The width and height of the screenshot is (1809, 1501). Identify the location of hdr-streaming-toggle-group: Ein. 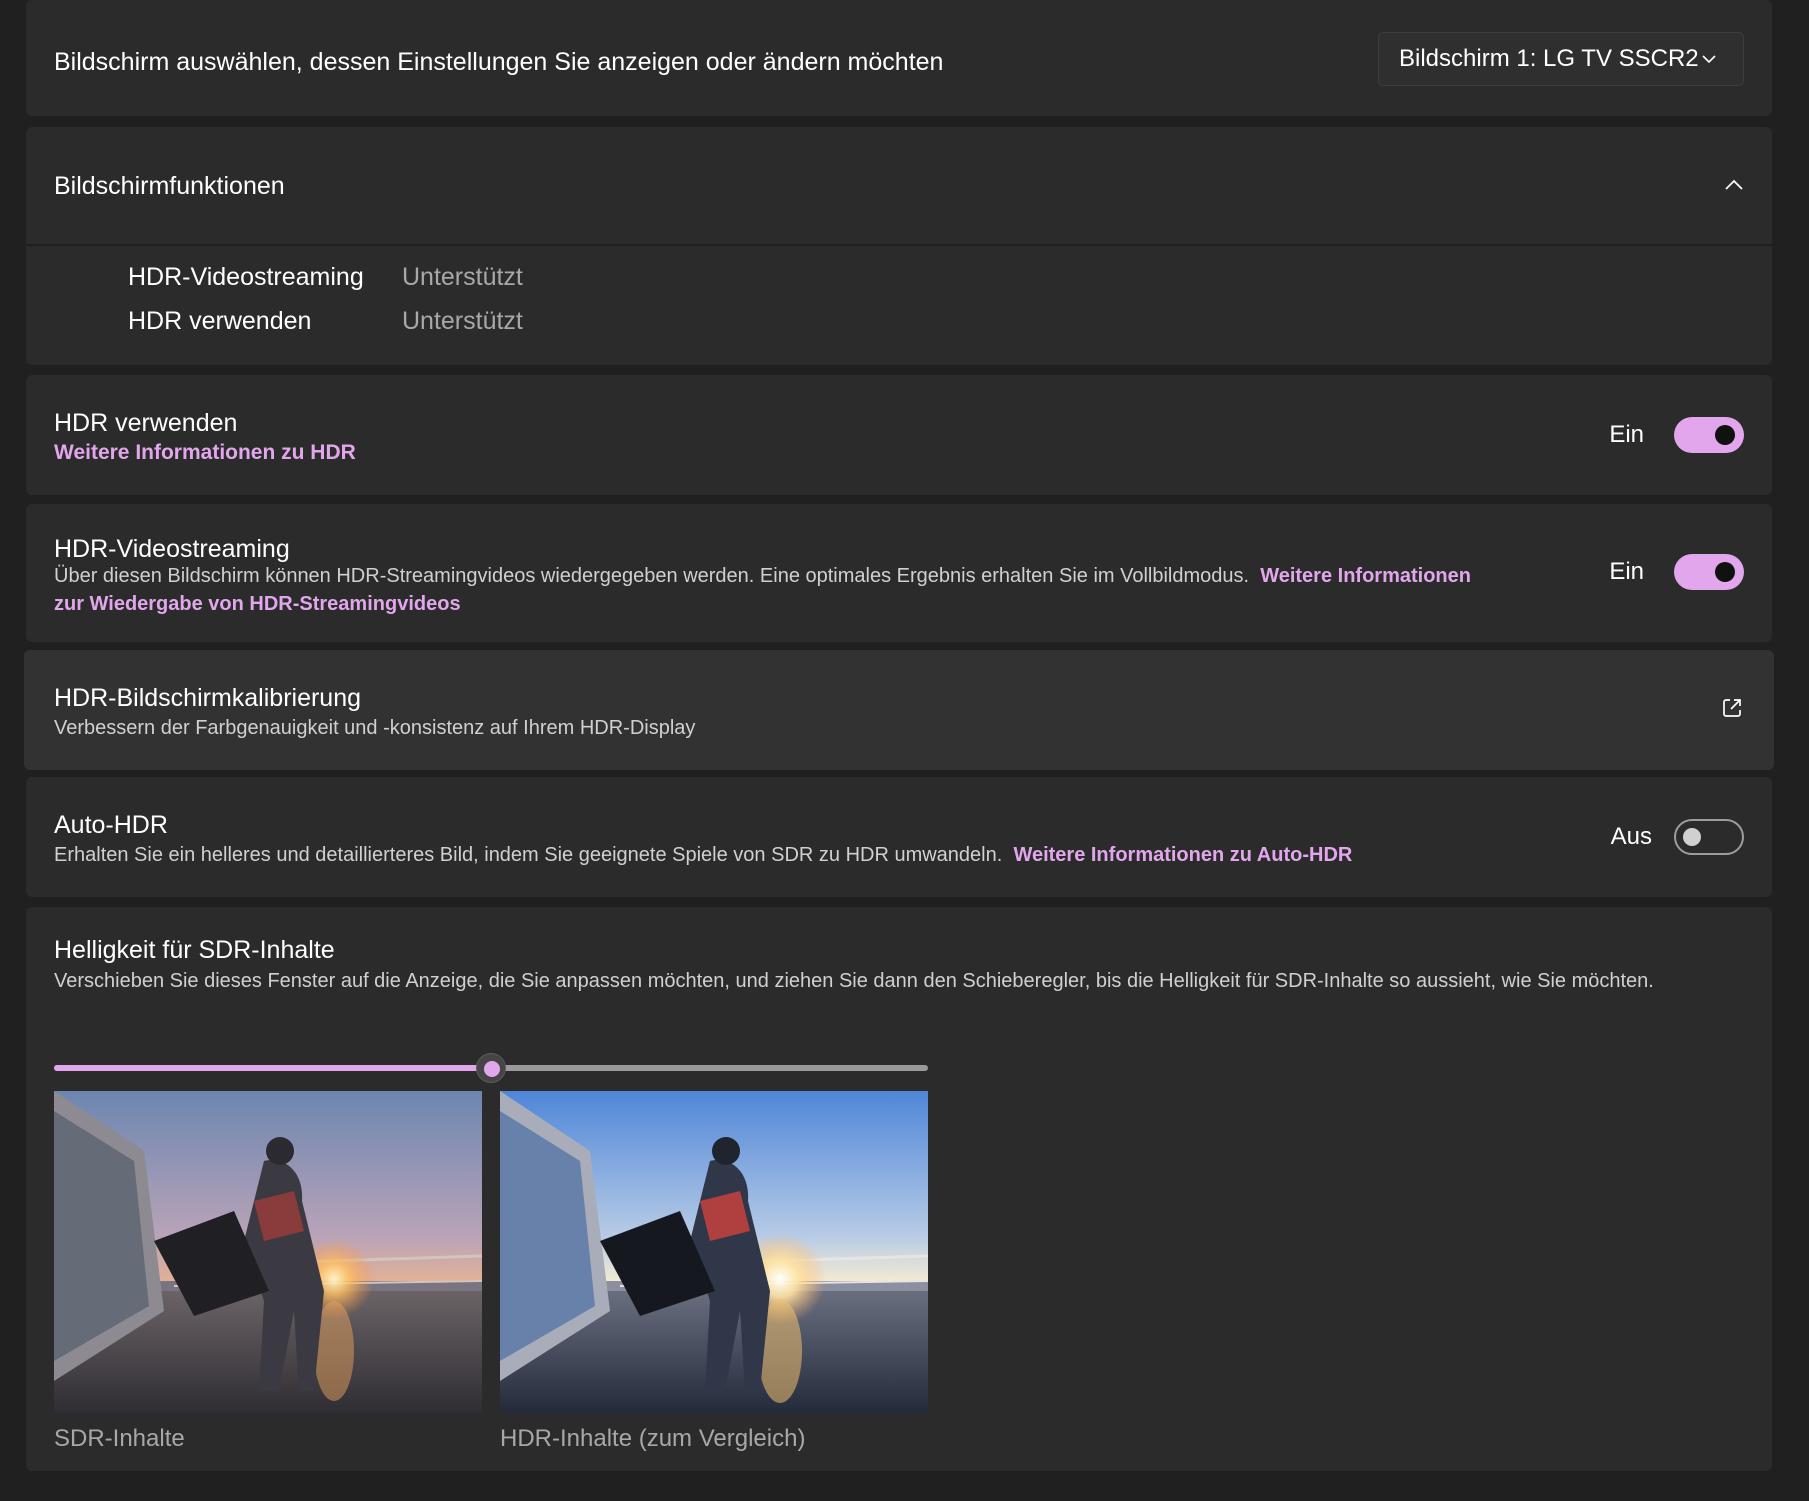
(1676, 572).